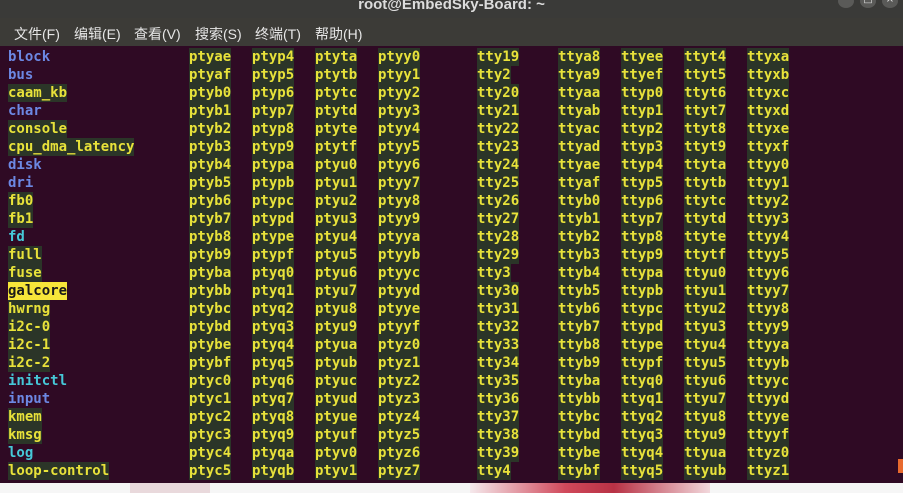  I want to click on dev-entry: tty3, so click(494, 273).